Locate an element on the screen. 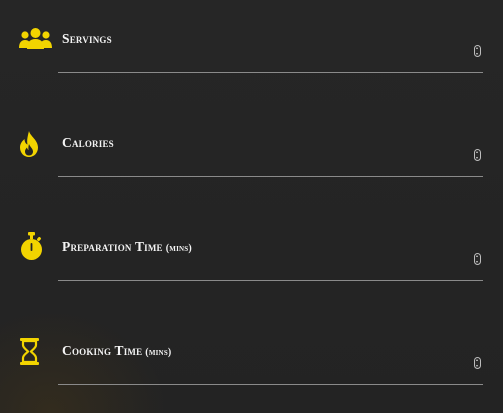  flame-icon is located at coordinates (29, 144).